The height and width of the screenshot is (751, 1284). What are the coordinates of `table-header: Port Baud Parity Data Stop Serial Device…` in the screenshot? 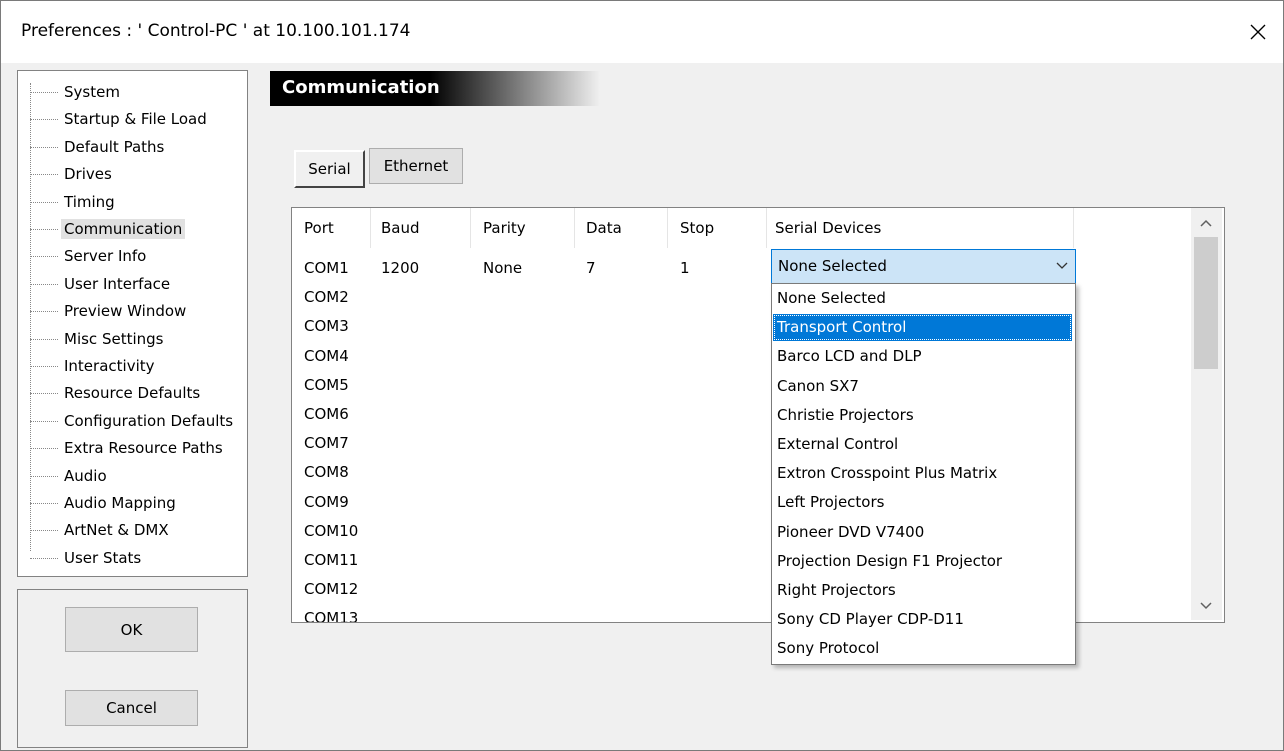 It's located at (747, 228).